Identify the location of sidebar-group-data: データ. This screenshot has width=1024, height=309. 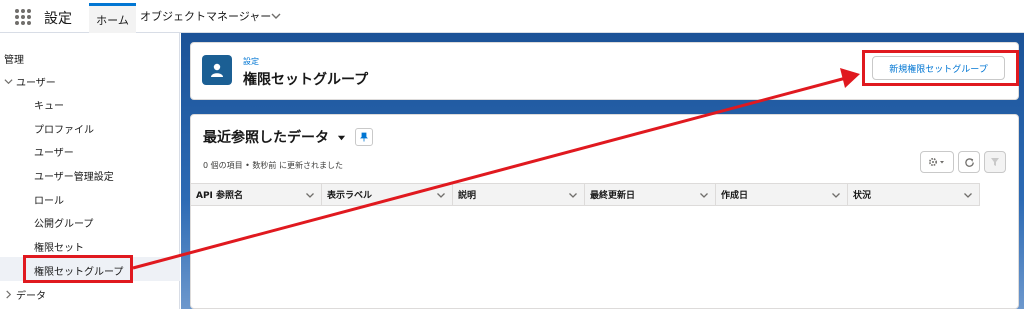
(25, 294).